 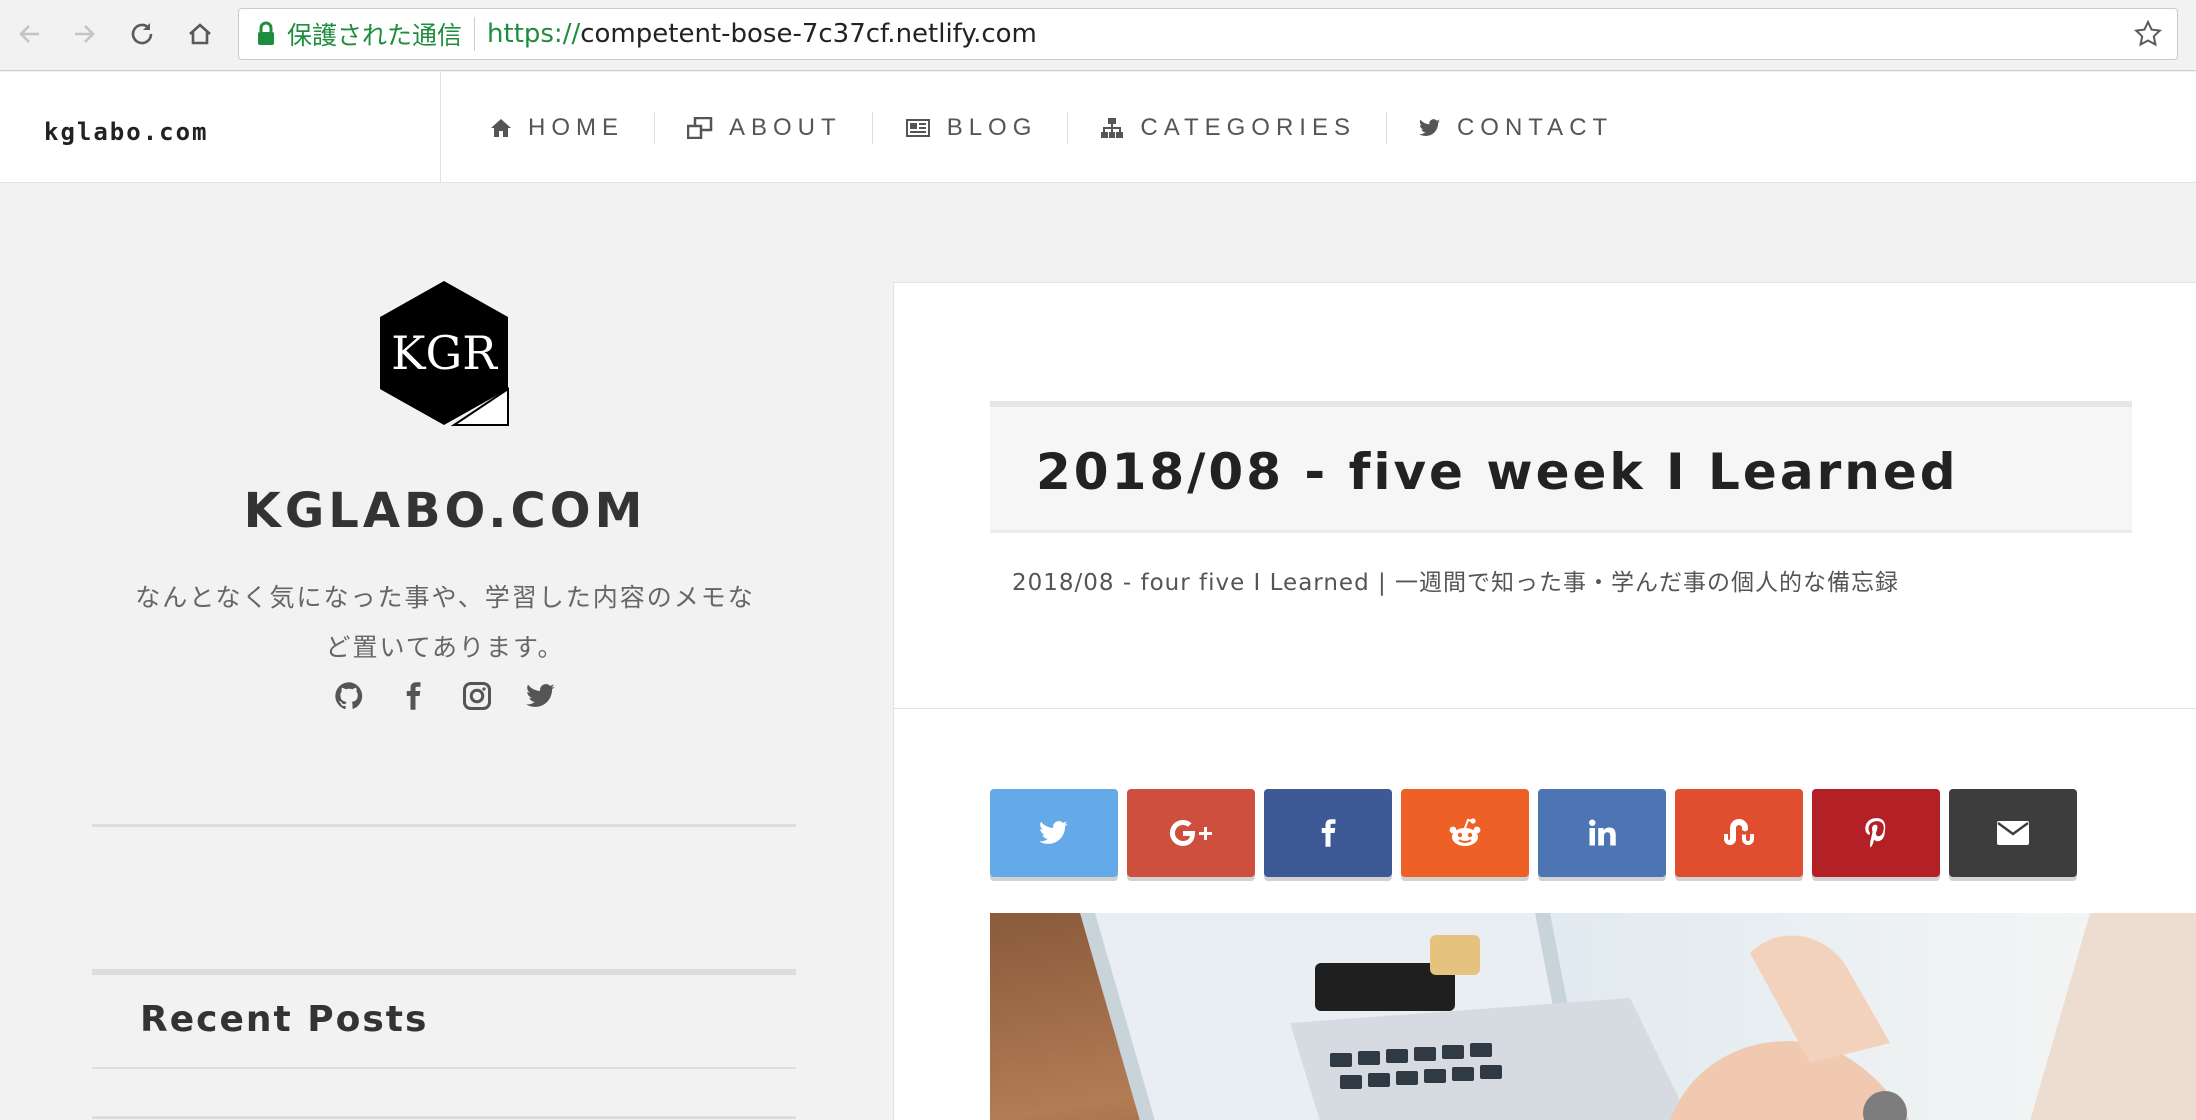 What do you see at coordinates (126, 132) in the screenshot?
I see `site-brand: kglabo.com` at bounding box center [126, 132].